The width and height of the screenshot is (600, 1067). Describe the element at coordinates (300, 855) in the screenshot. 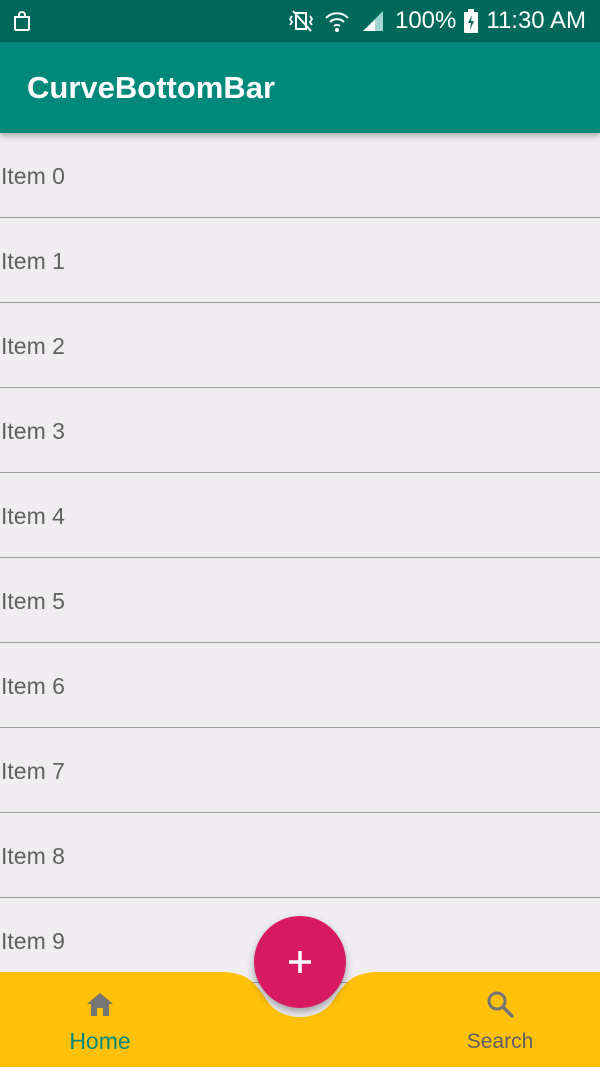

I see `list-item: Item 8` at that location.